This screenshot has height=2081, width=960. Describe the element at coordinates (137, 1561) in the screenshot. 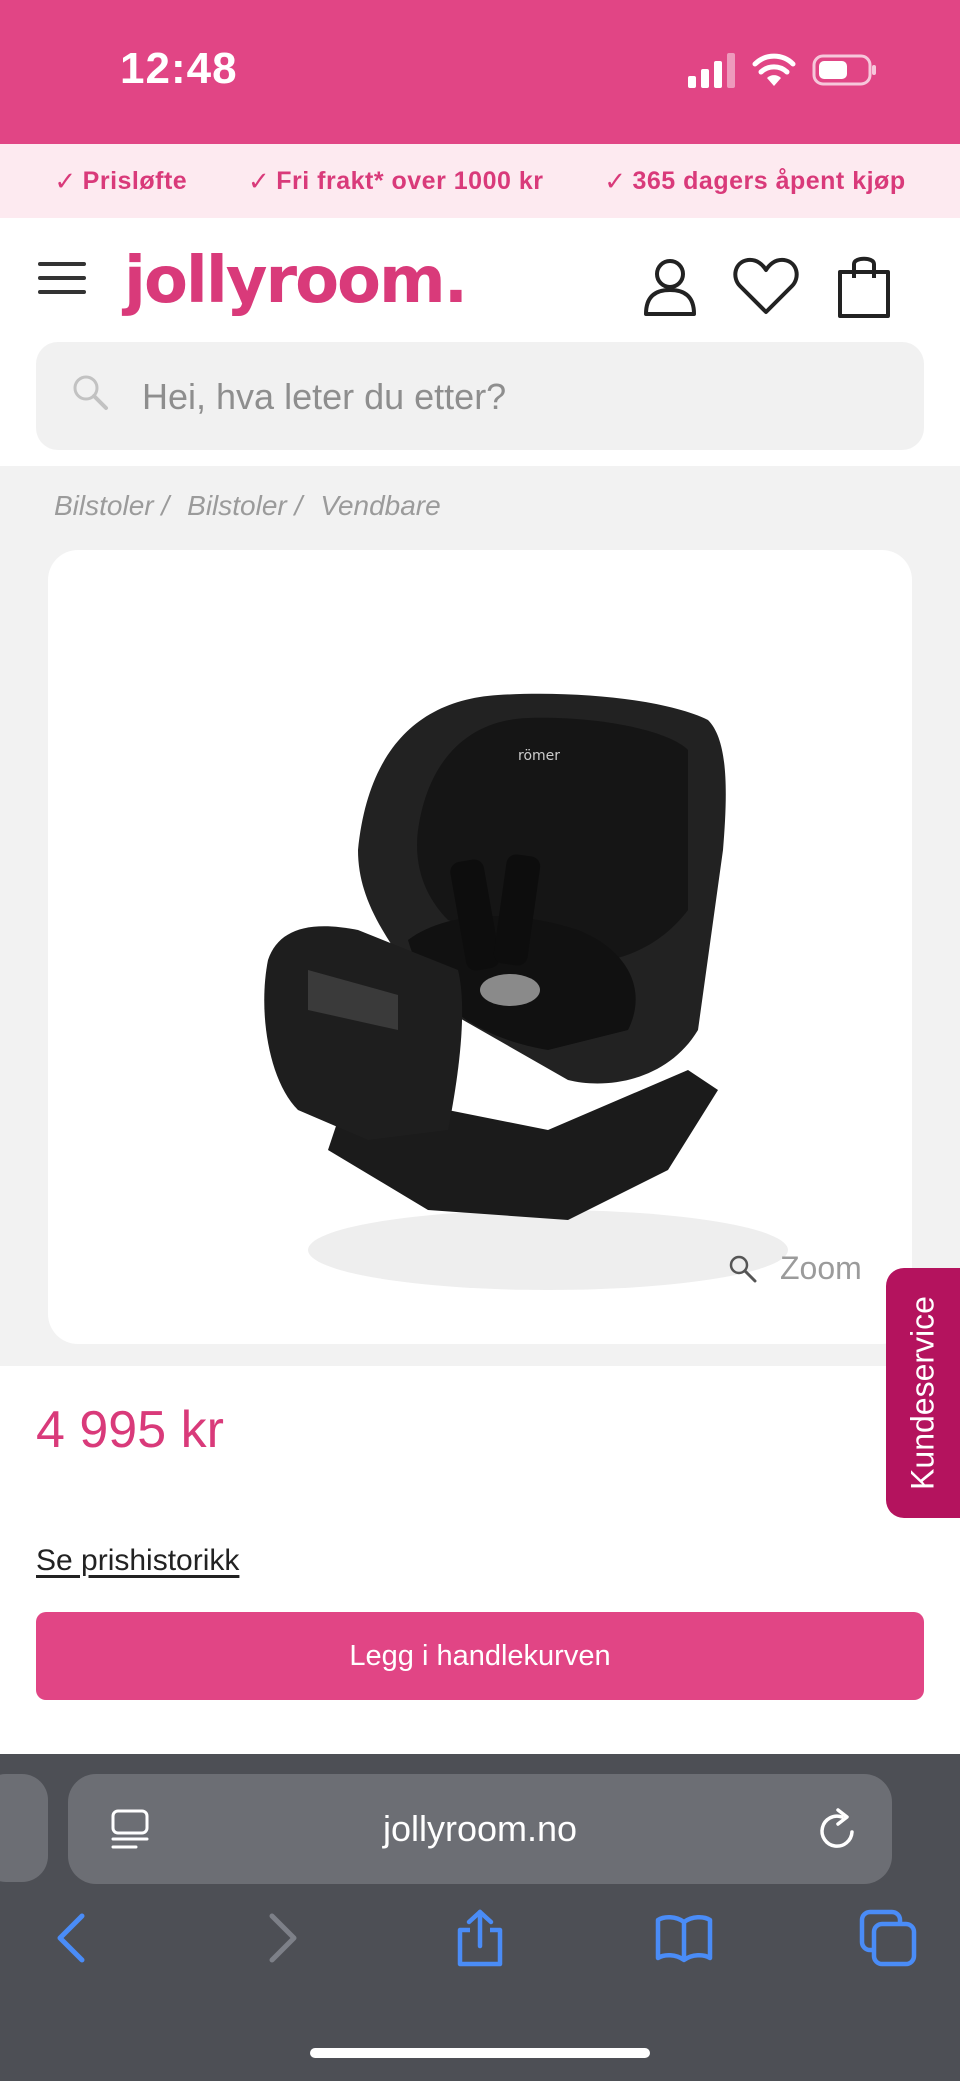

I see `price-history-link: Se prishistorikk` at that location.